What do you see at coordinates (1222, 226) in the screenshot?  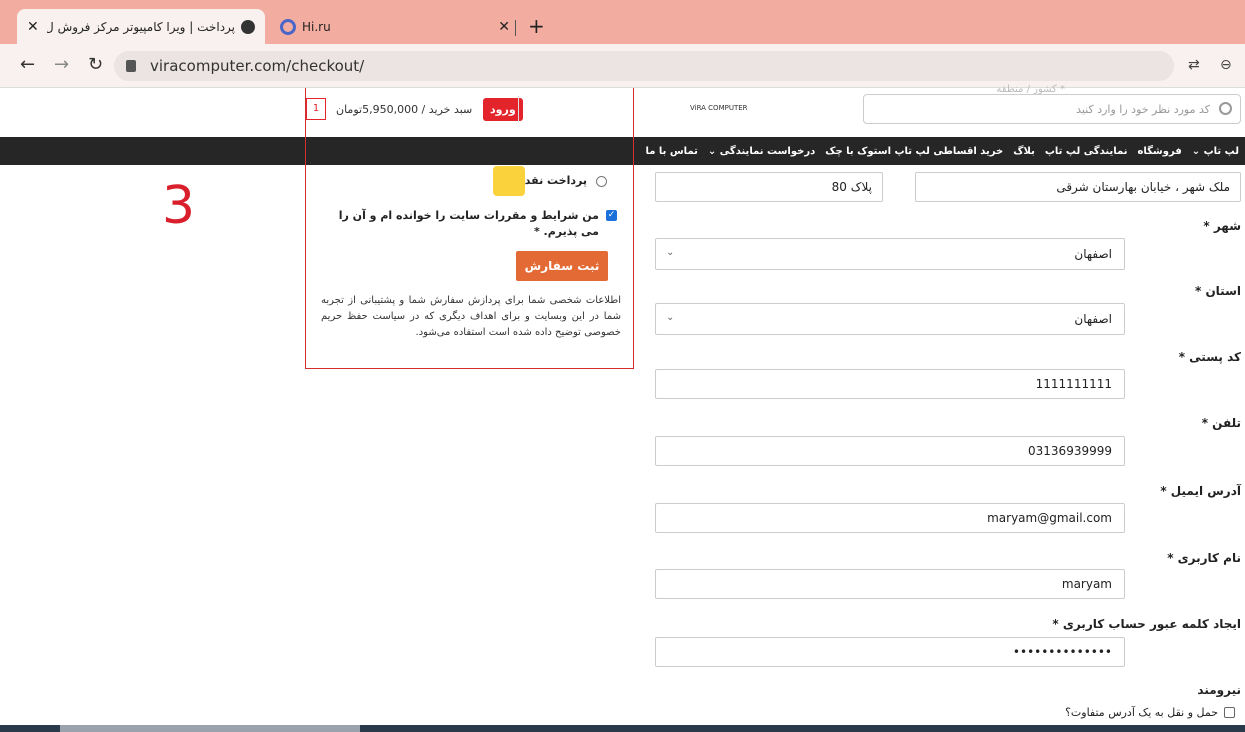 I see `city-label: شهر *` at bounding box center [1222, 226].